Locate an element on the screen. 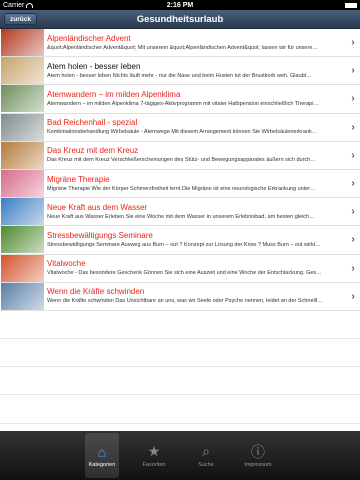 This screenshot has width=360, height=480. page-title: Gesundheitsurlaub is located at coordinates (180, 19).